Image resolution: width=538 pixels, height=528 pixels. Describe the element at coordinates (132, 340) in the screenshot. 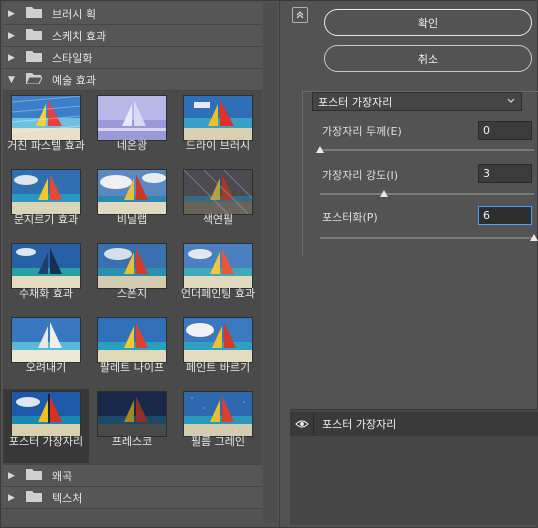

I see `palette-knife-thumbnail` at that location.